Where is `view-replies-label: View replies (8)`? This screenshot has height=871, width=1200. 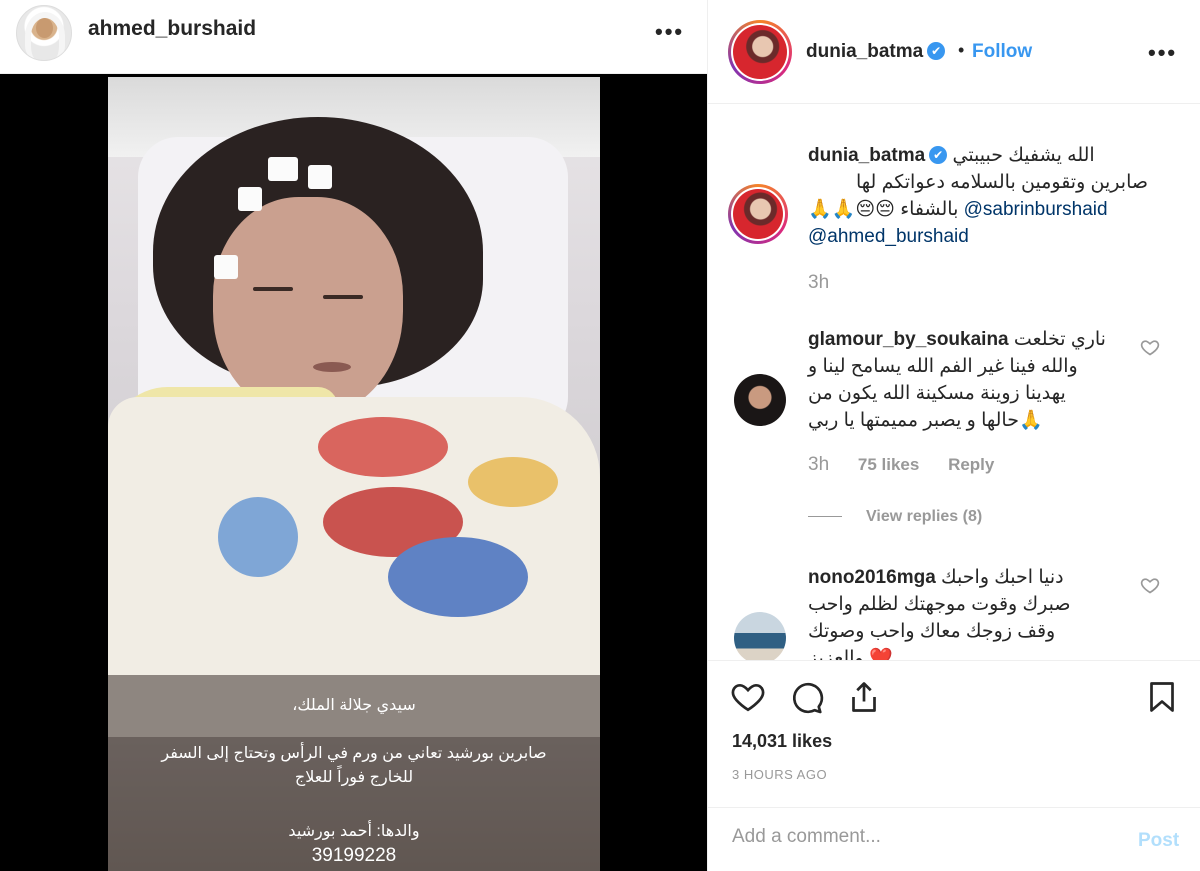 view-replies-label: View replies (8) is located at coordinates (924, 516).